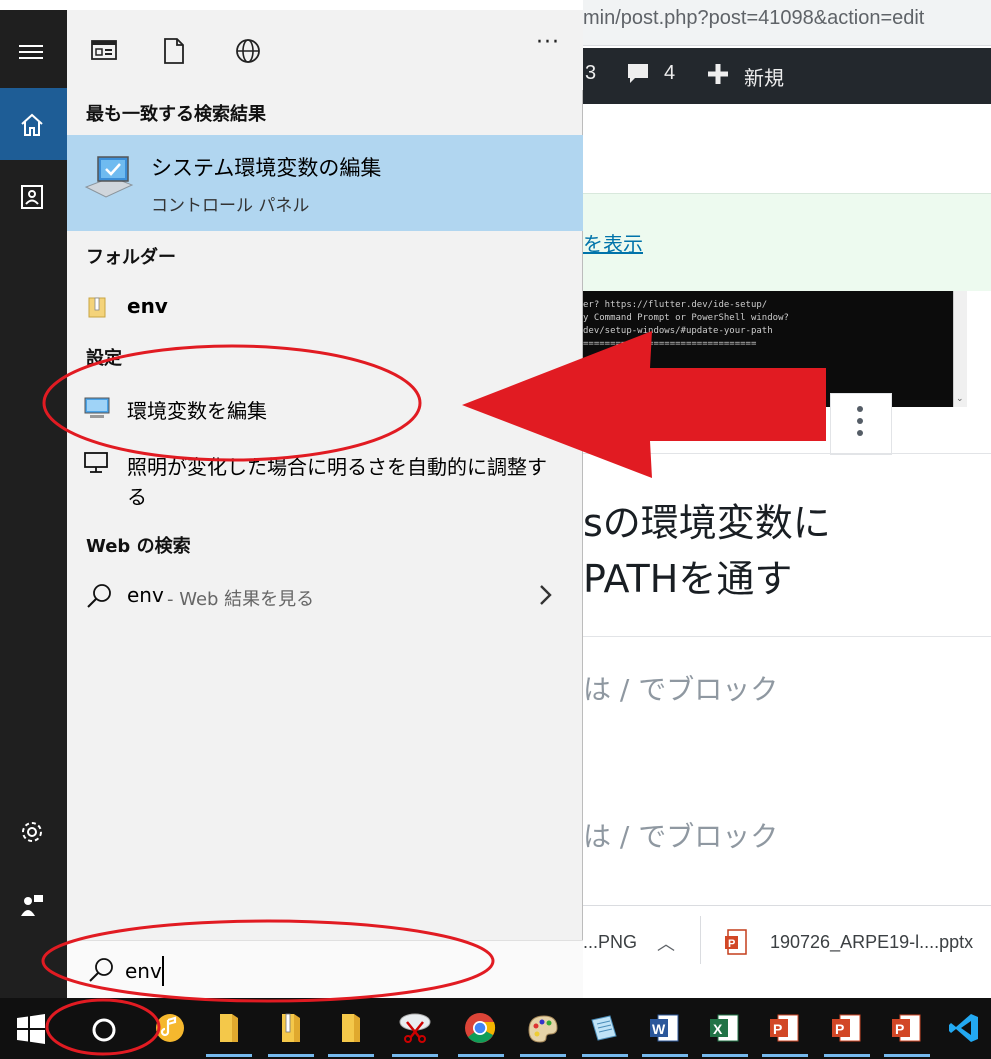 This screenshot has width=991, height=1059. I want to click on admin-notice, so click(787, 242).